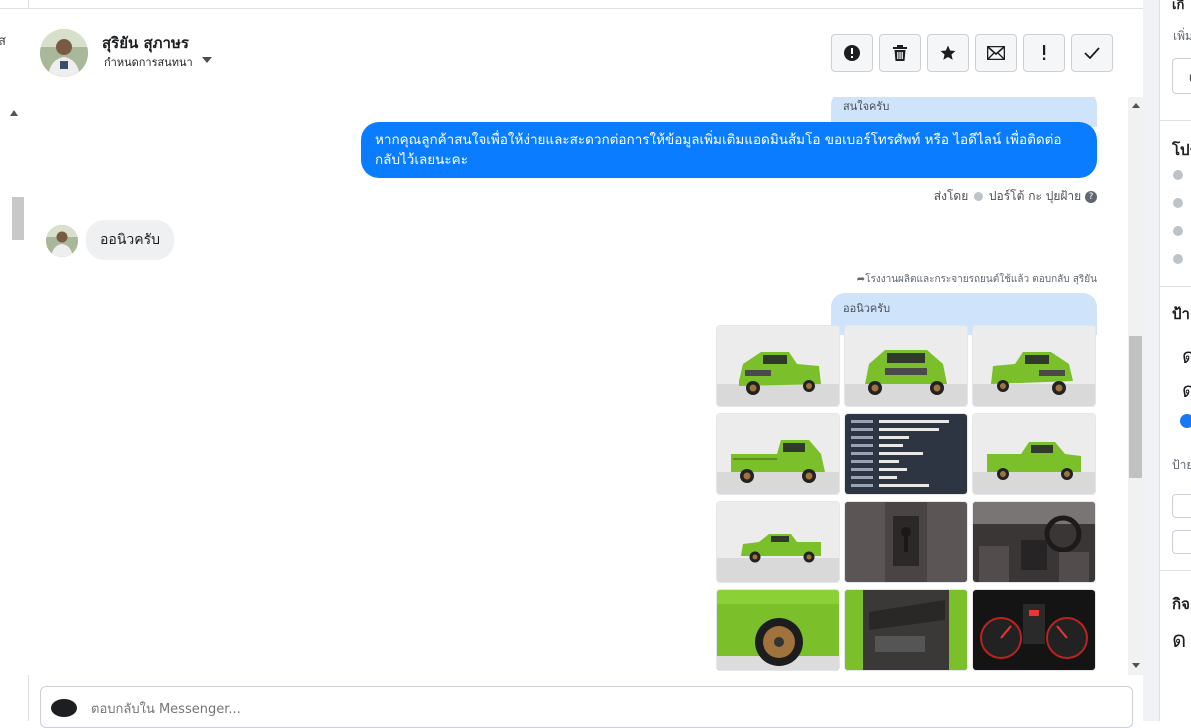  I want to click on wheel-photo, so click(778, 630).